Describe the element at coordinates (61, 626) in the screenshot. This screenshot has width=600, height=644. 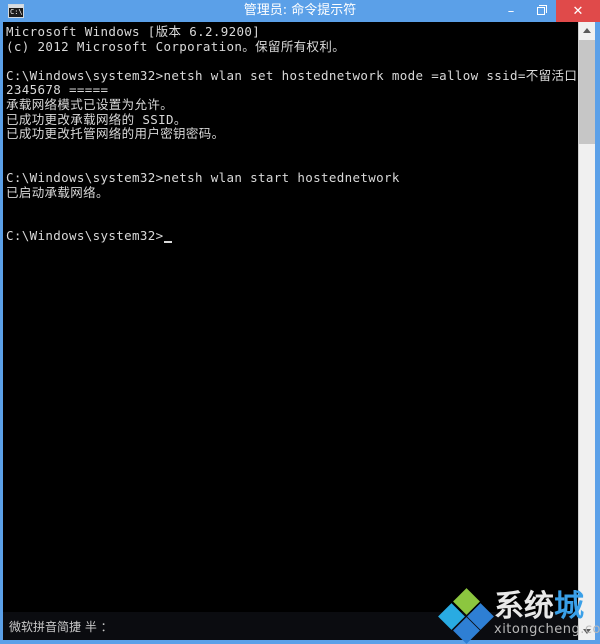
I see `ime-status-label: 微软拼音简捷 半 ：` at that location.